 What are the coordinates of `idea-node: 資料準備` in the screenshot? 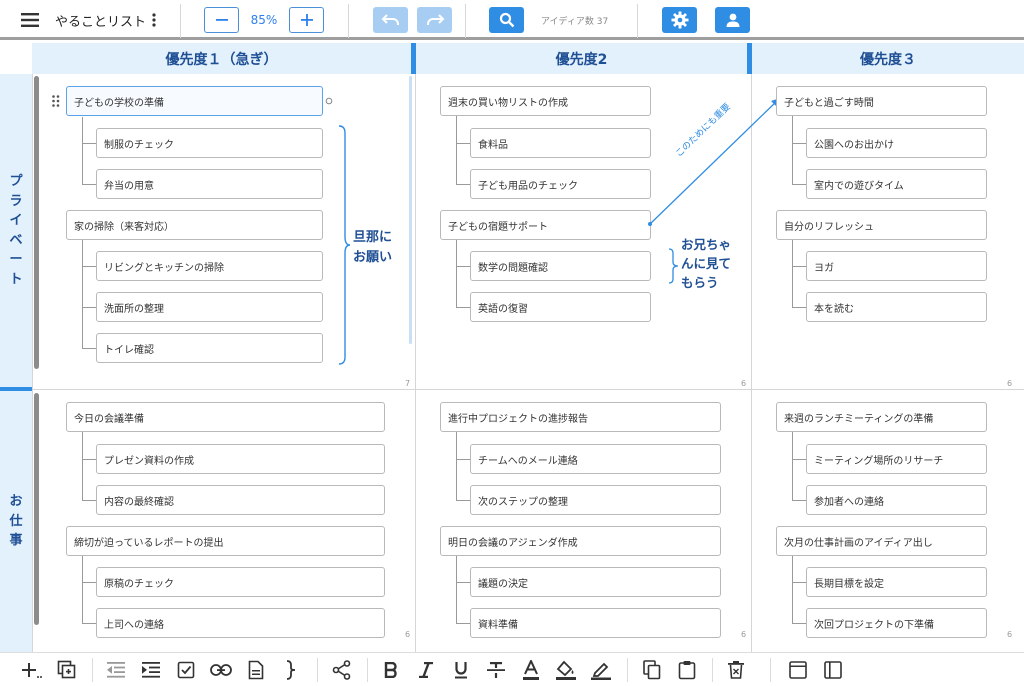 It's located at (595, 623).